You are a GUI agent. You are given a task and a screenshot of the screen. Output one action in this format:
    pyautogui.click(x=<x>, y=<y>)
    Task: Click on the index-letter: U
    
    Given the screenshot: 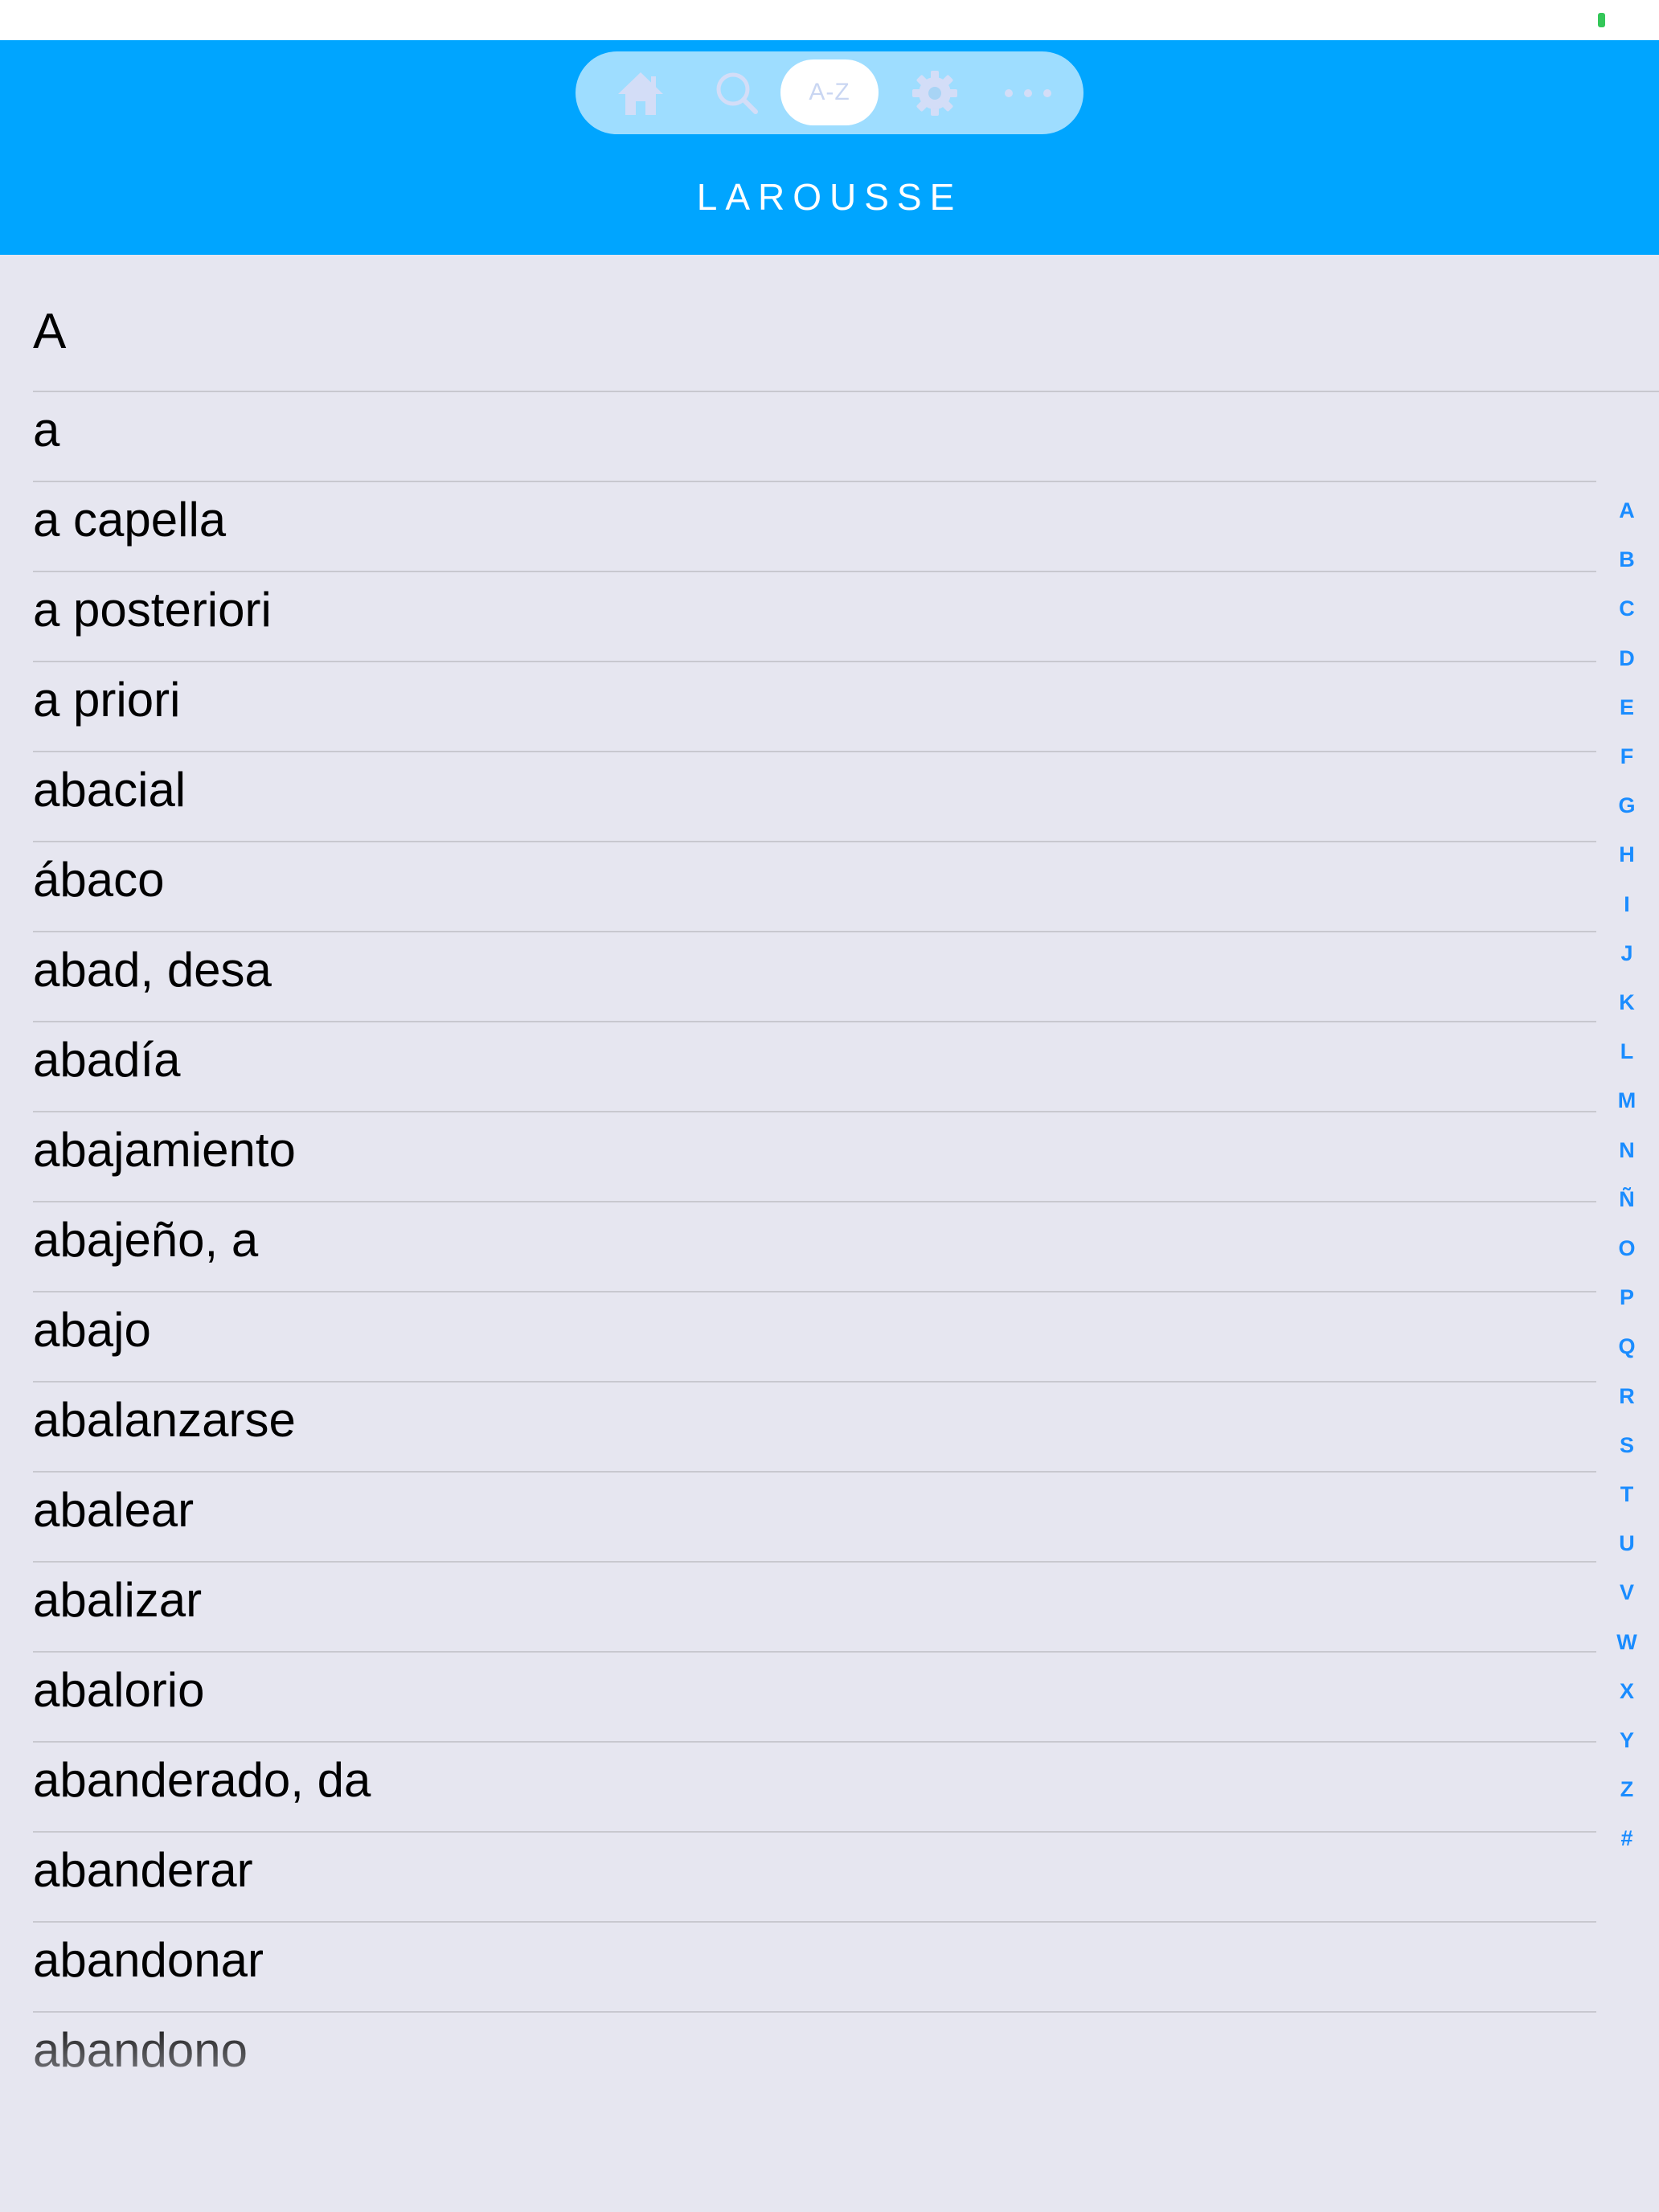 What is the action you would take?
    pyautogui.click(x=1627, y=1543)
    